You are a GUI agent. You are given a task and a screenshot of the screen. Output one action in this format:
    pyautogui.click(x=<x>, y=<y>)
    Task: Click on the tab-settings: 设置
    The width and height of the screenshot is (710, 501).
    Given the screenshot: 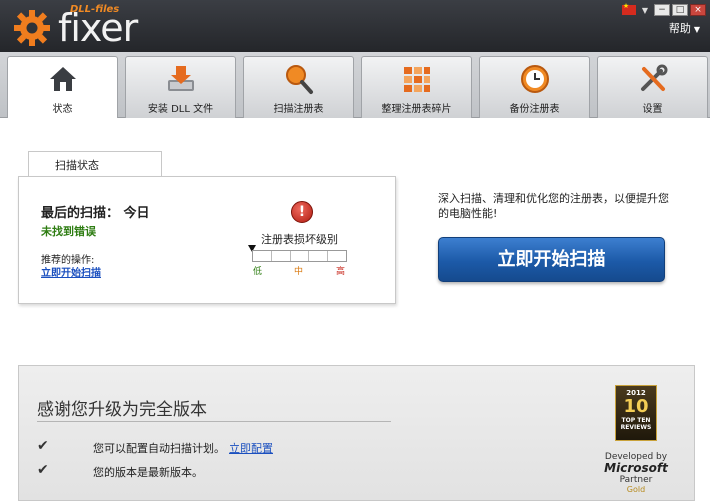 What is the action you would take?
    pyautogui.click(x=652, y=87)
    